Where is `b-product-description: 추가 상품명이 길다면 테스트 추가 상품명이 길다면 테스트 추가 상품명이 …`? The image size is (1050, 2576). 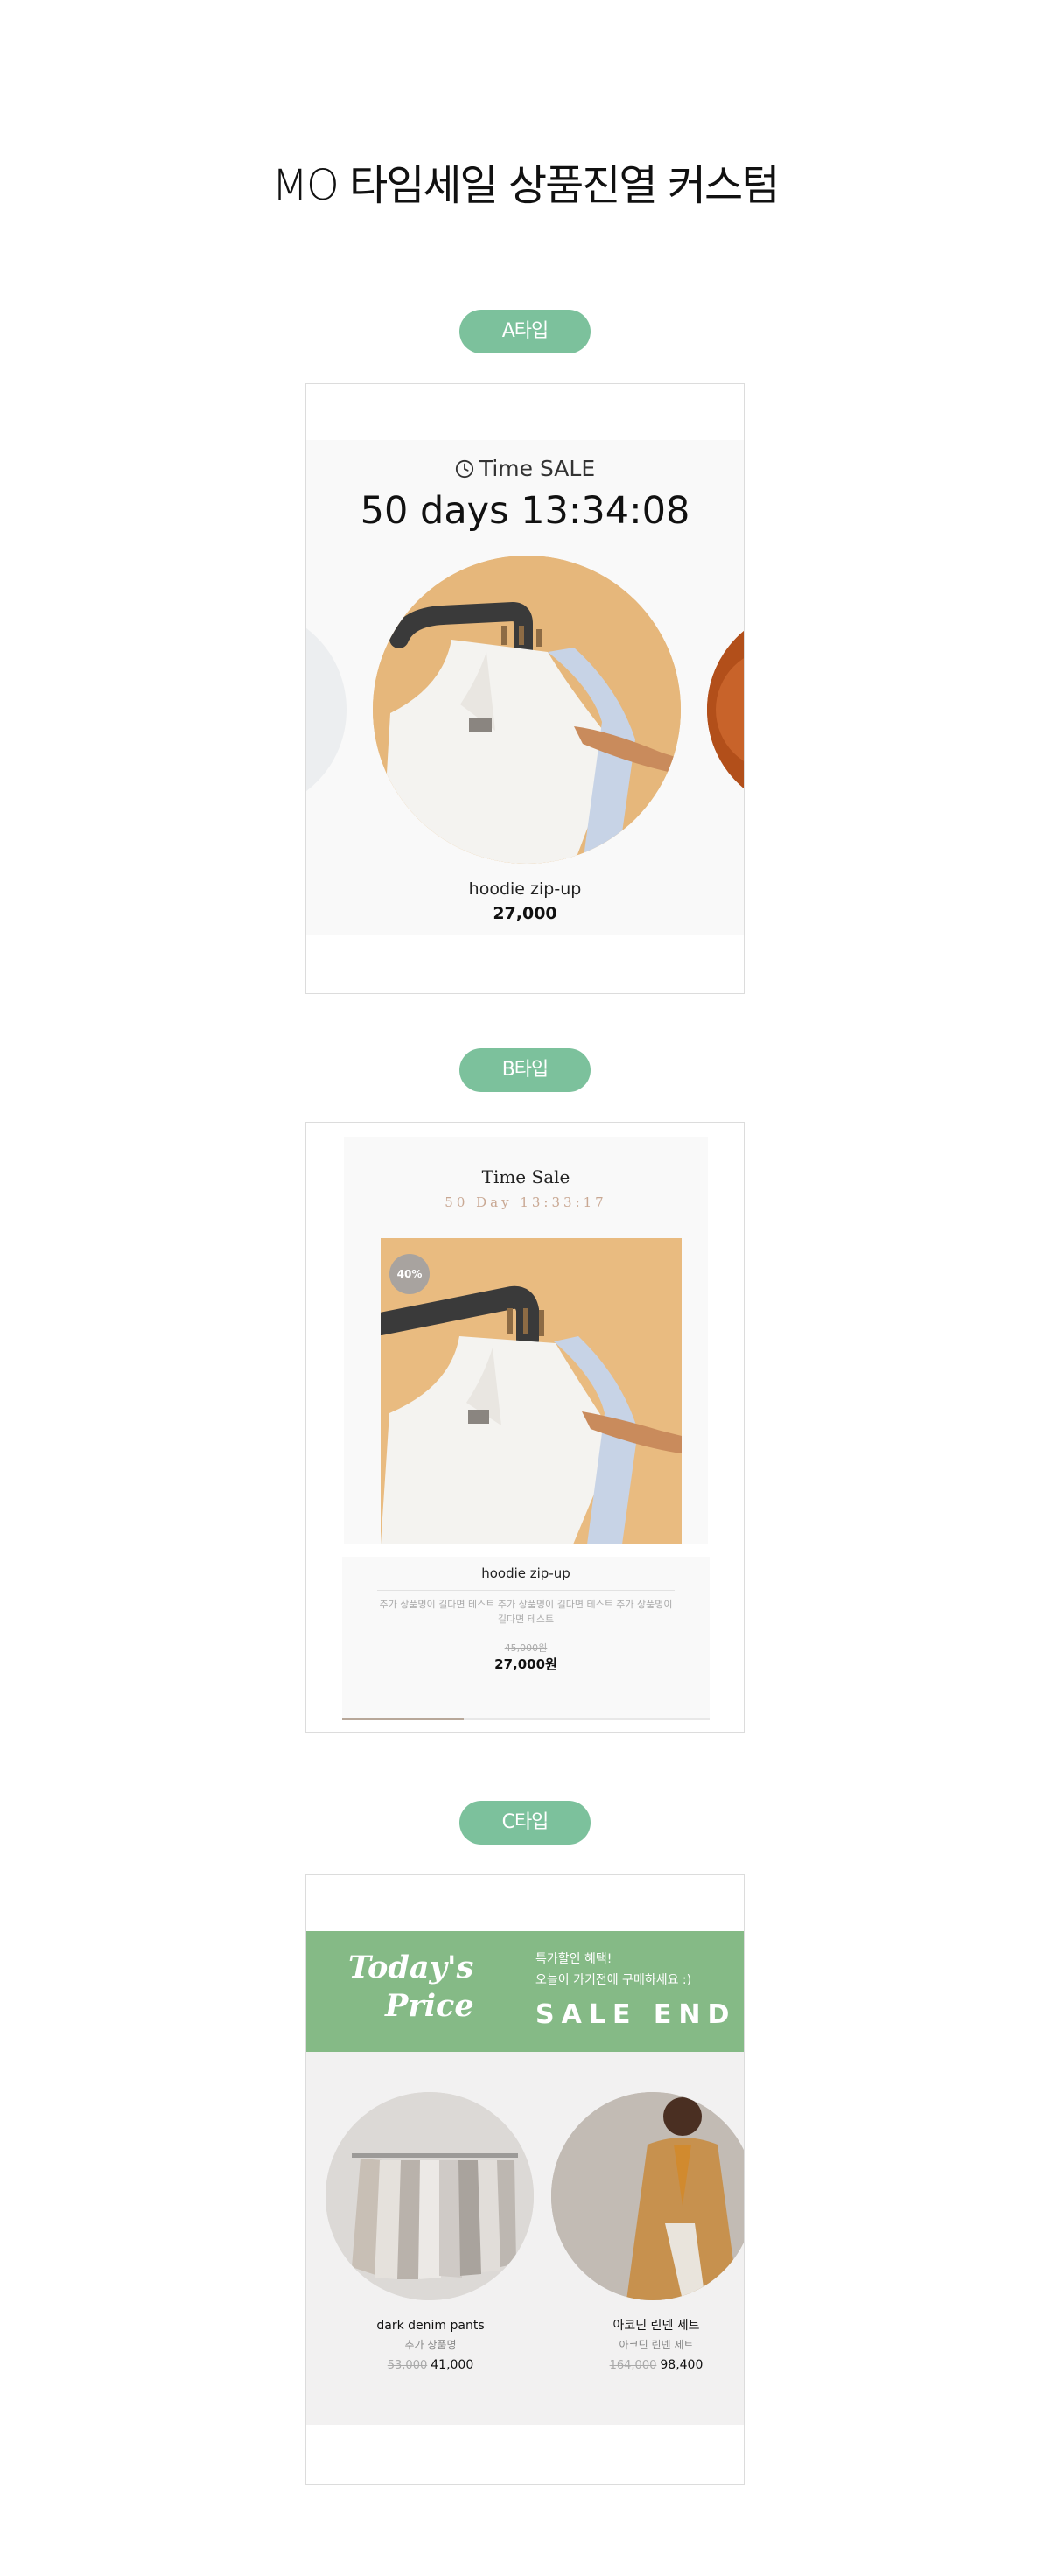 b-product-description: 추가 상품명이 길다면 테스트 추가 상품명이 길다면 테스트 추가 상품명이 … is located at coordinates (526, 1612).